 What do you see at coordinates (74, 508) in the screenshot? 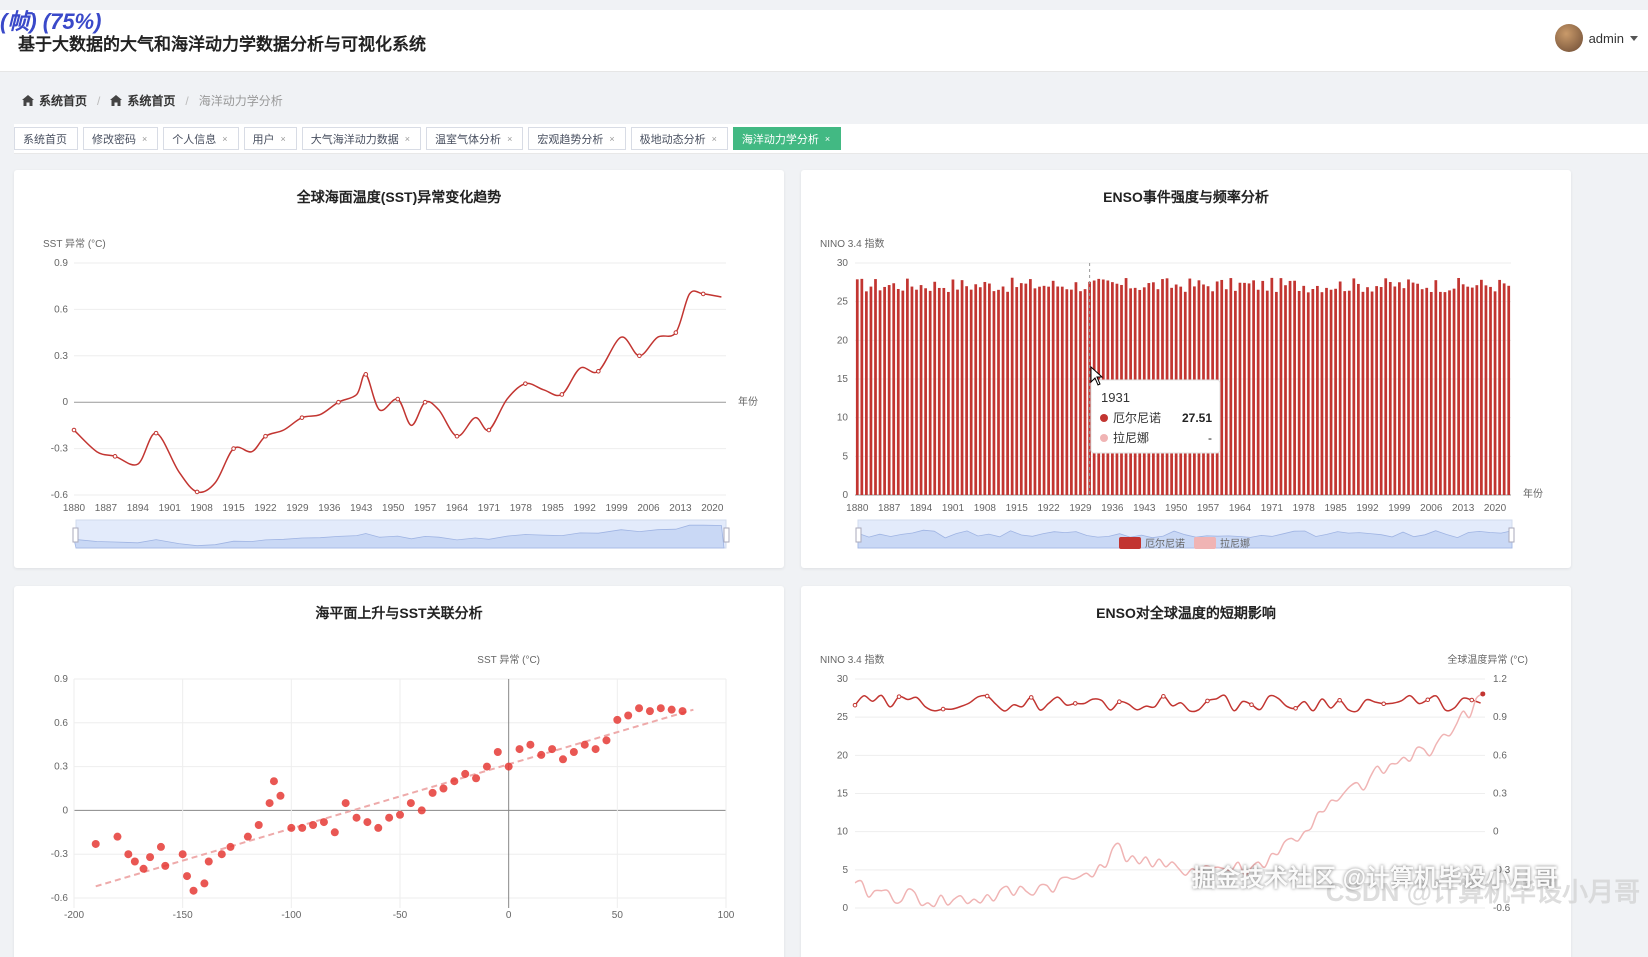
I see `x-tick-label: 1880` at bounding box center [74, 508].